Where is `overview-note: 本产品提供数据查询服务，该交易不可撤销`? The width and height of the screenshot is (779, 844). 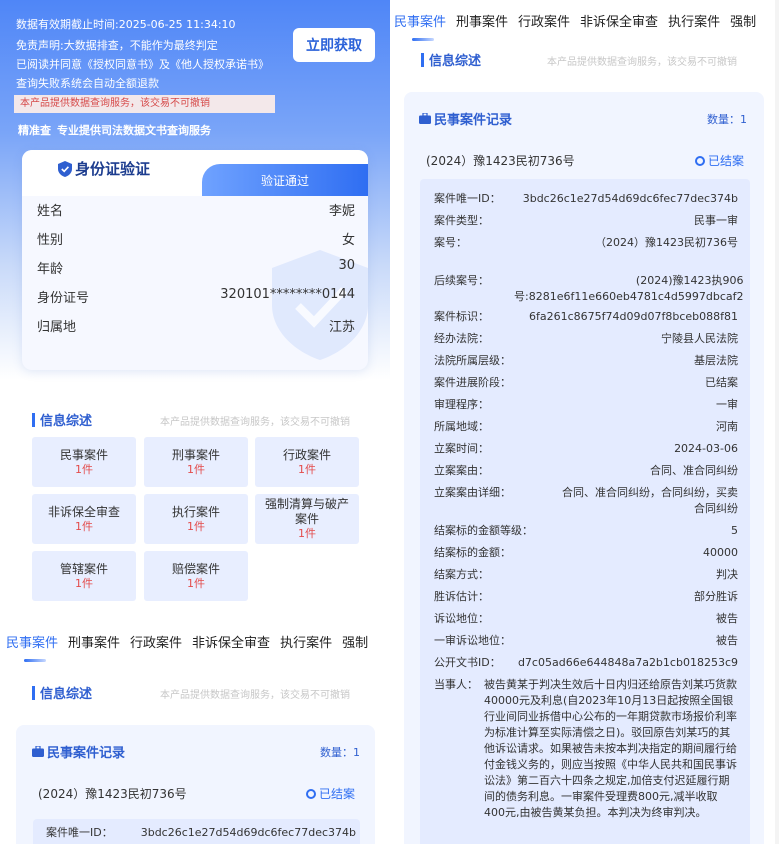 overview-note: 本产品提供数据查询服务，该交易不可撤销 is located at coordinates (255, 422).